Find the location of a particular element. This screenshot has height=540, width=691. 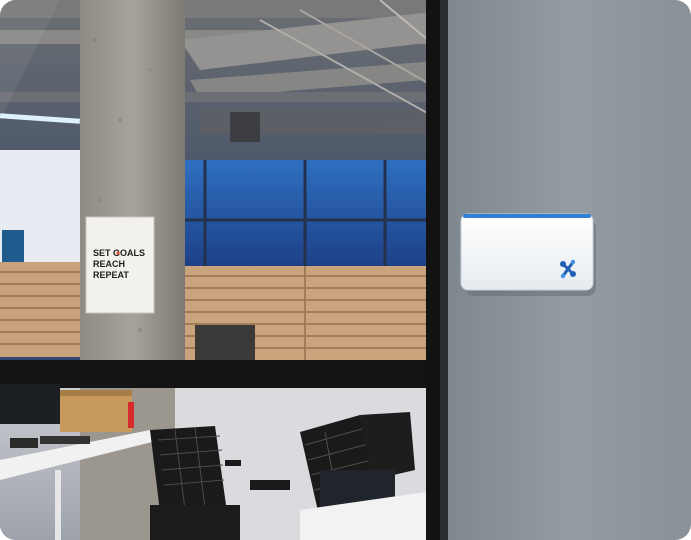

poster-line-3: REPEAT is located at coordinates (111, 275).